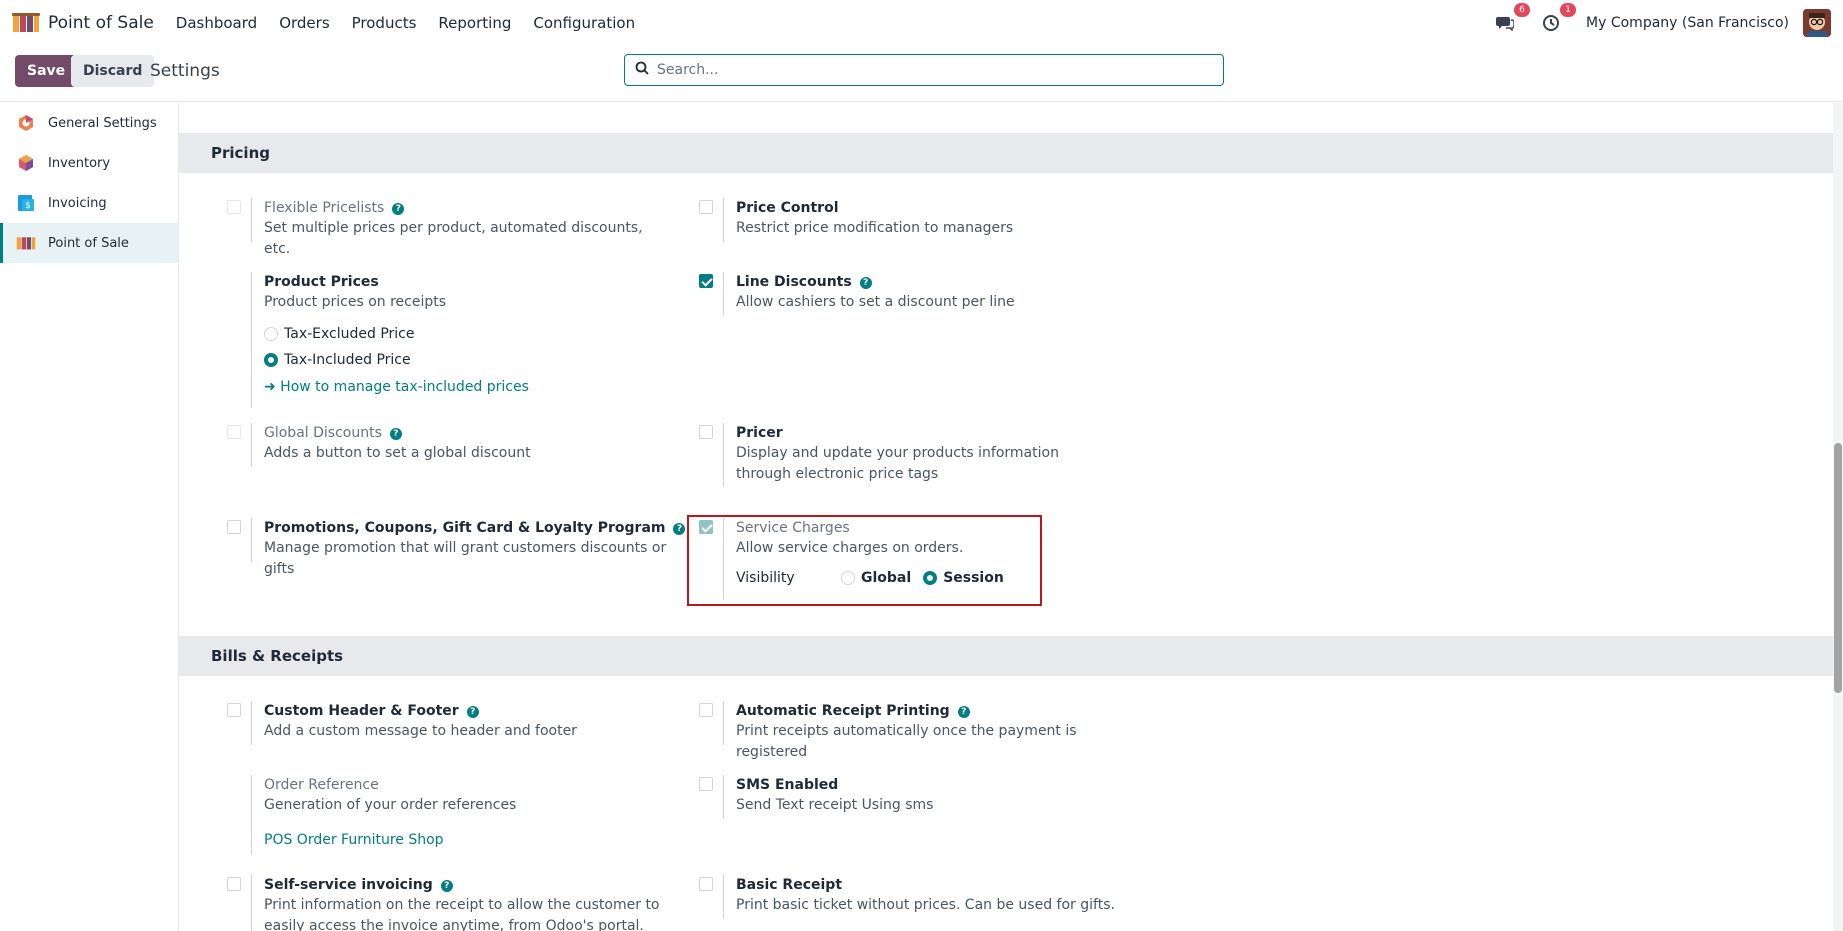 The width and height of the screenshot is (1843, 931). What do you see at coordinates (973, 578) in the screenshot?
I see `radio-label-session: Session` at bounding box center [973, 578].